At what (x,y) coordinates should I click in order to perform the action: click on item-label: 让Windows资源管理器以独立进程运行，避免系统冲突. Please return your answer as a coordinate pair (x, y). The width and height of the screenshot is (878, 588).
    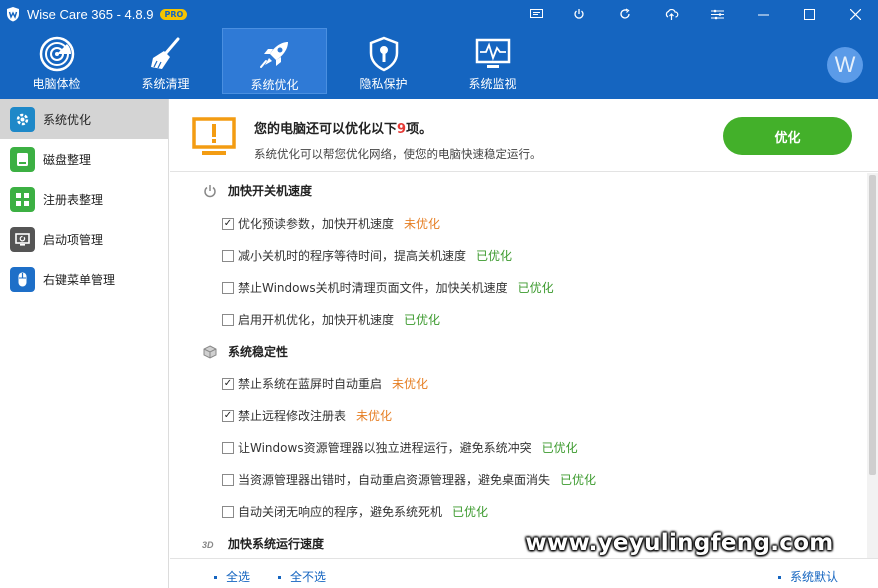
    Looking at the image, I should click on (385, 448).